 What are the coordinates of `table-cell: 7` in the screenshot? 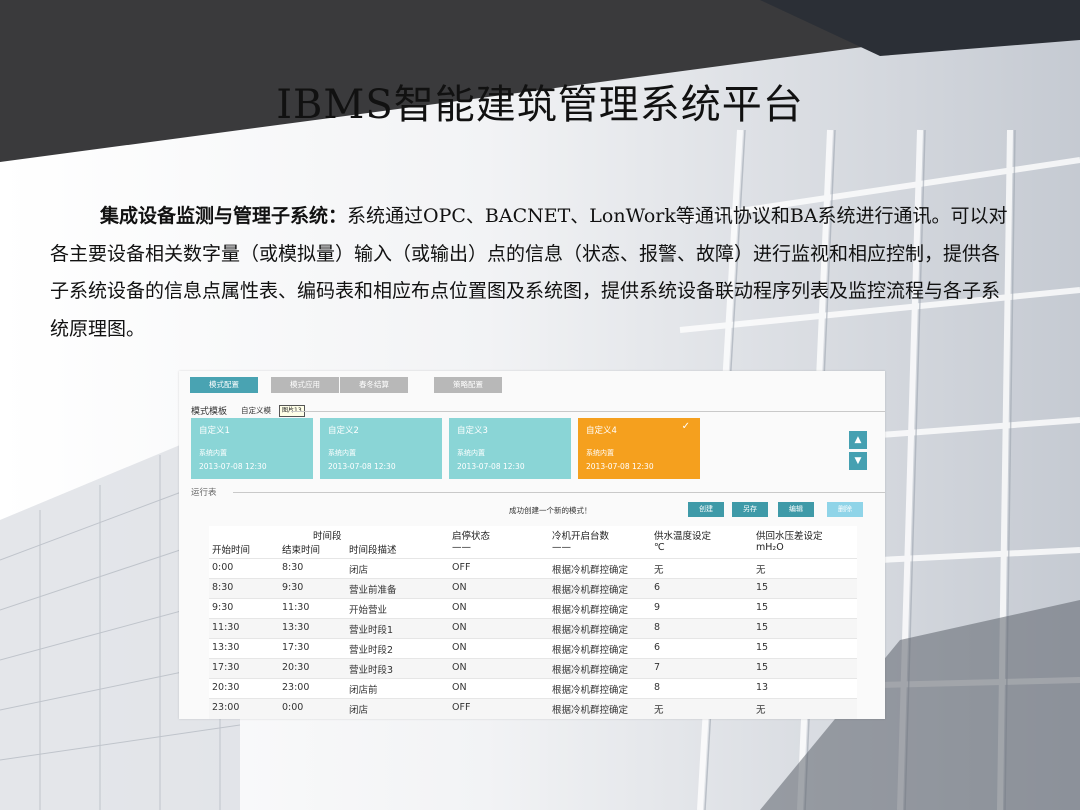 It's located at (657, 667).